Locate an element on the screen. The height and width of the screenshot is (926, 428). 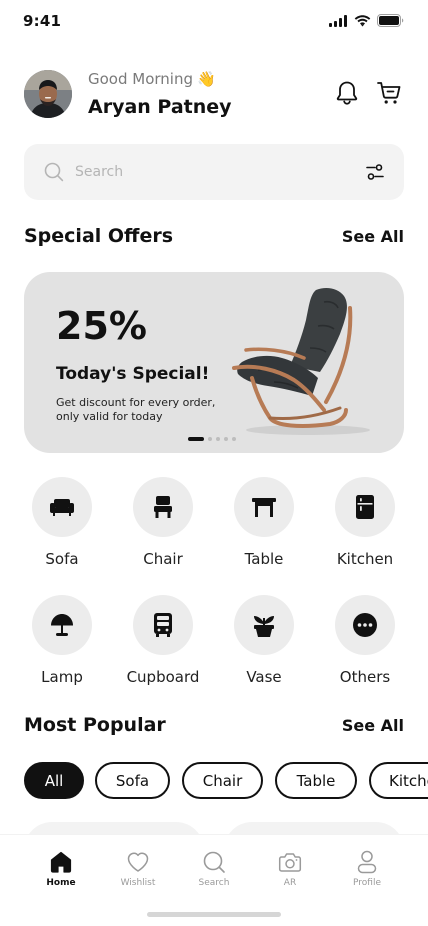
nav-home: Home is located at coordinates (61, 868).